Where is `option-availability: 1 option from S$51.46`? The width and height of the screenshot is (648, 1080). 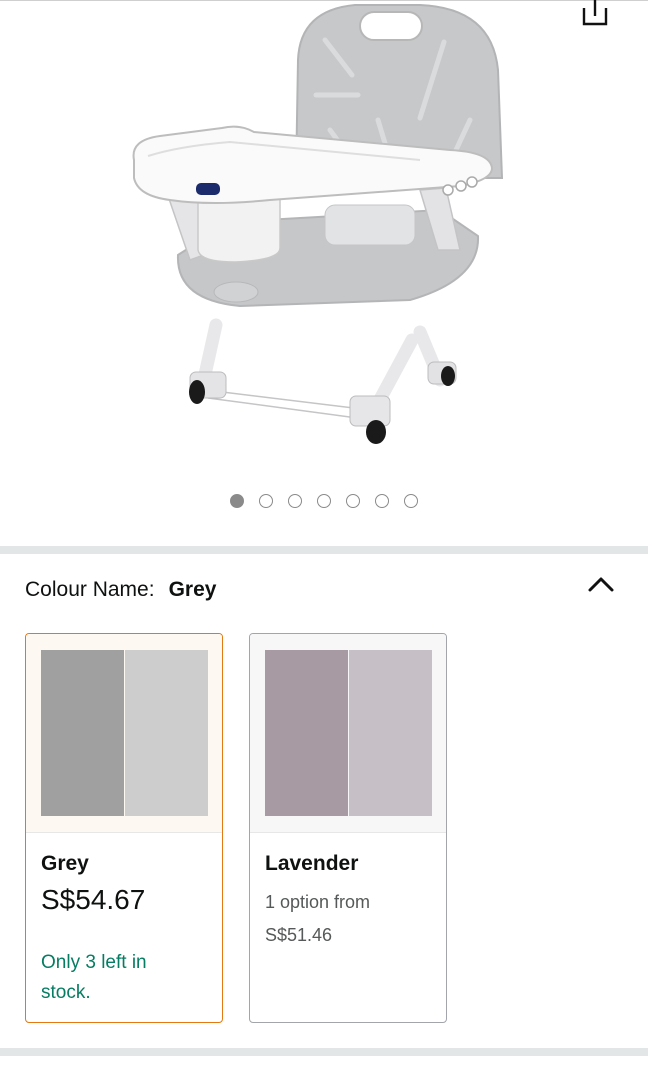 option-availability: 1 option from S$51.46 is located at coordinates (350, 919).